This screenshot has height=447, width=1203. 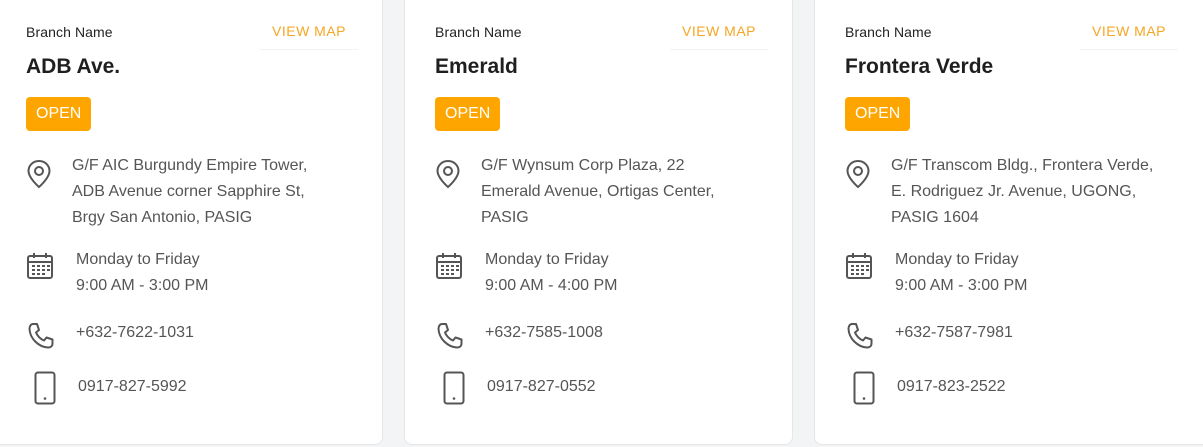 I want to click on address-line: Emerald Avenue, Ortigas Center,, so click(x=598, y=191).